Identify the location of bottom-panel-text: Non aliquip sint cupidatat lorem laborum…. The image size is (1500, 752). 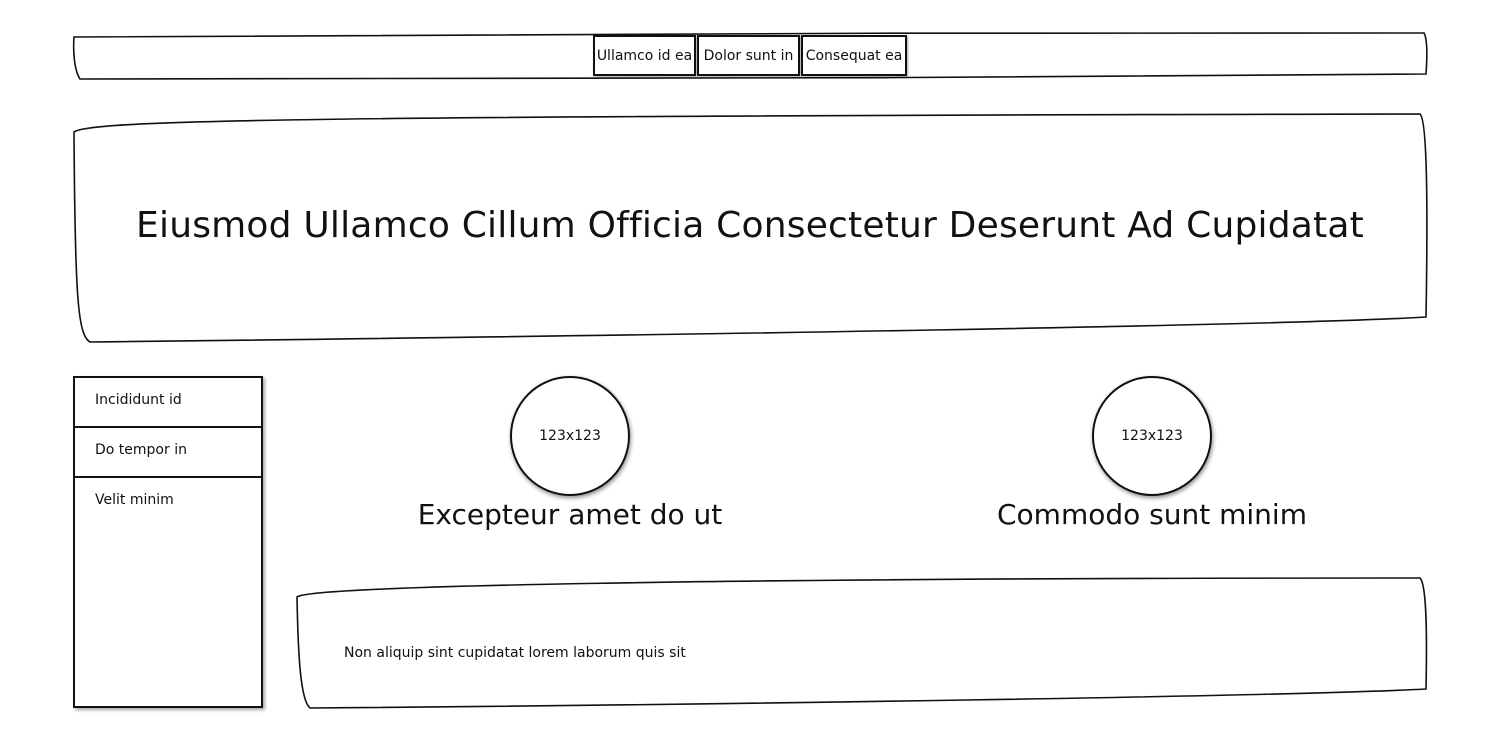
(515, 653).